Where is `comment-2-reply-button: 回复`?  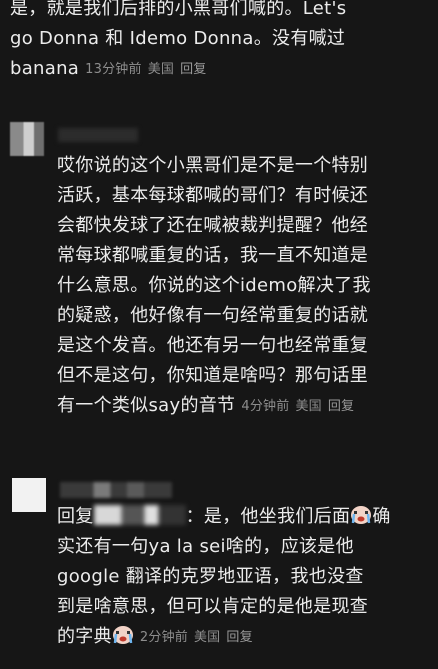
comment-2-reply-button: 回复 is located at coordinates (341, 406).